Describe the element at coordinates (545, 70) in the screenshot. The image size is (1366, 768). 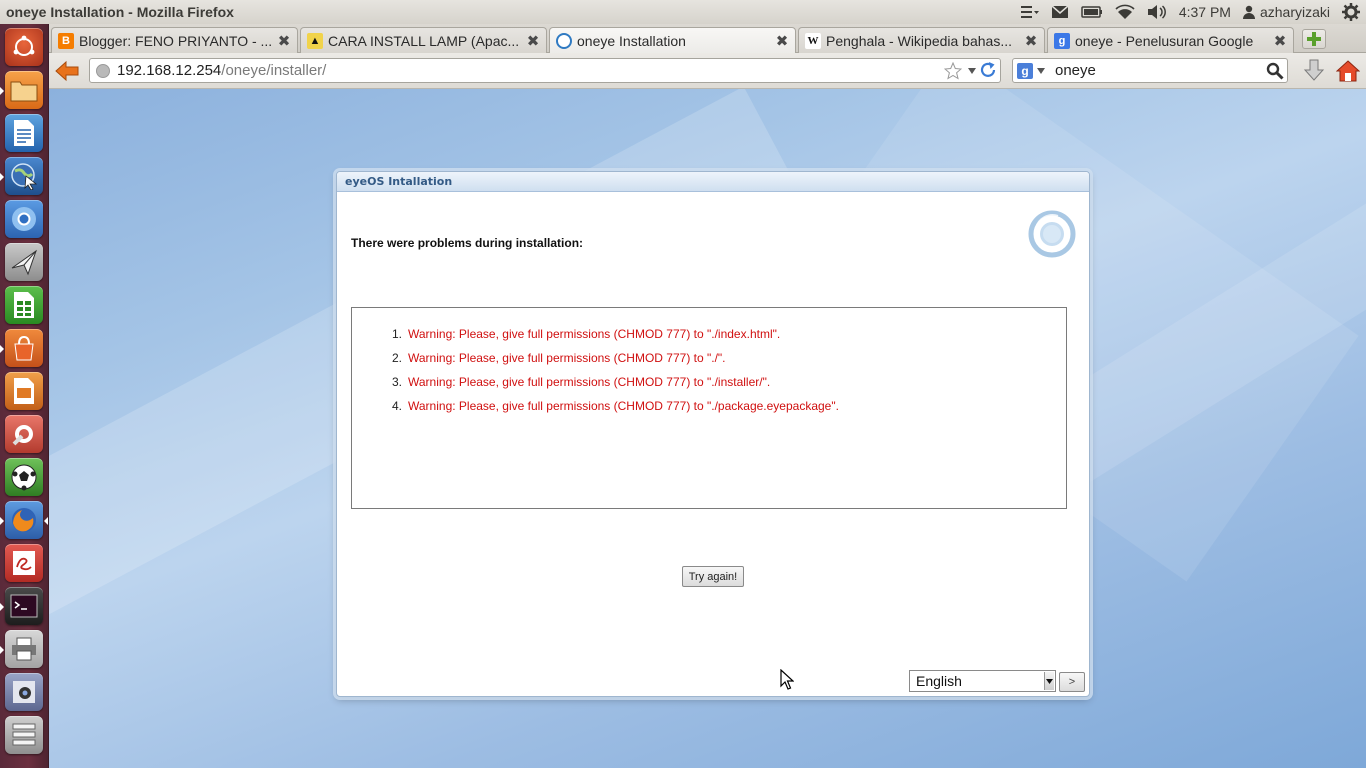
I see `url-bar: 192.168.12.254/oneye/installer/` at that location.